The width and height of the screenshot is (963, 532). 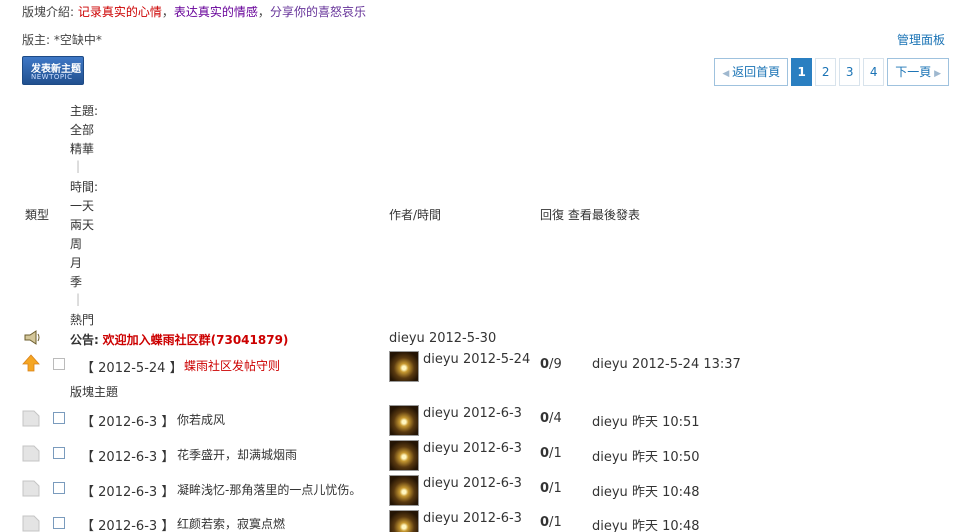 I want to click on thread-last-post: dieyu 昨天 10:50, so click(x=646, y=457).